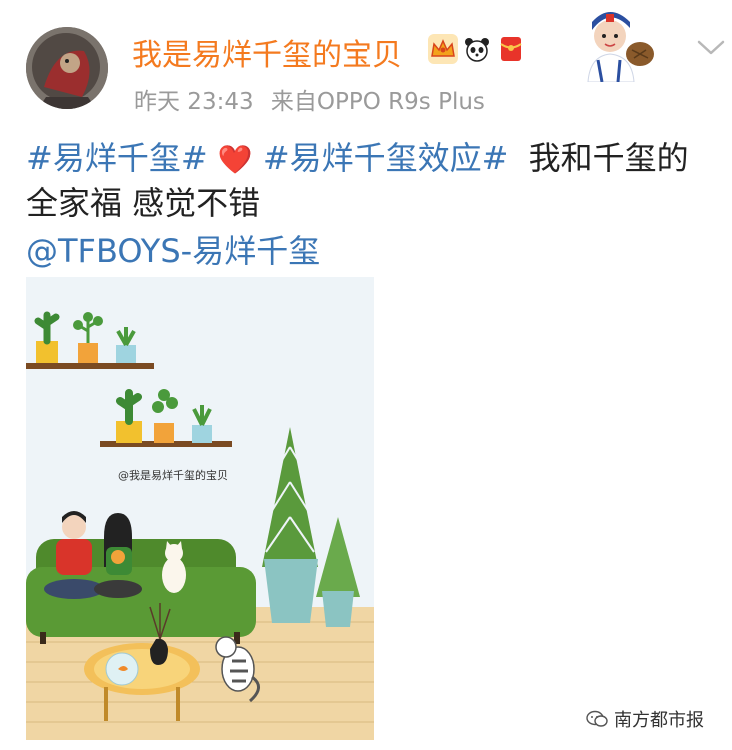 This screenshot has height=750, width=732. What do you see at coordinates (194, 102) in the screenshot?
I see `timestamp: 昨天 23:43` at bounding box center [194, 102].